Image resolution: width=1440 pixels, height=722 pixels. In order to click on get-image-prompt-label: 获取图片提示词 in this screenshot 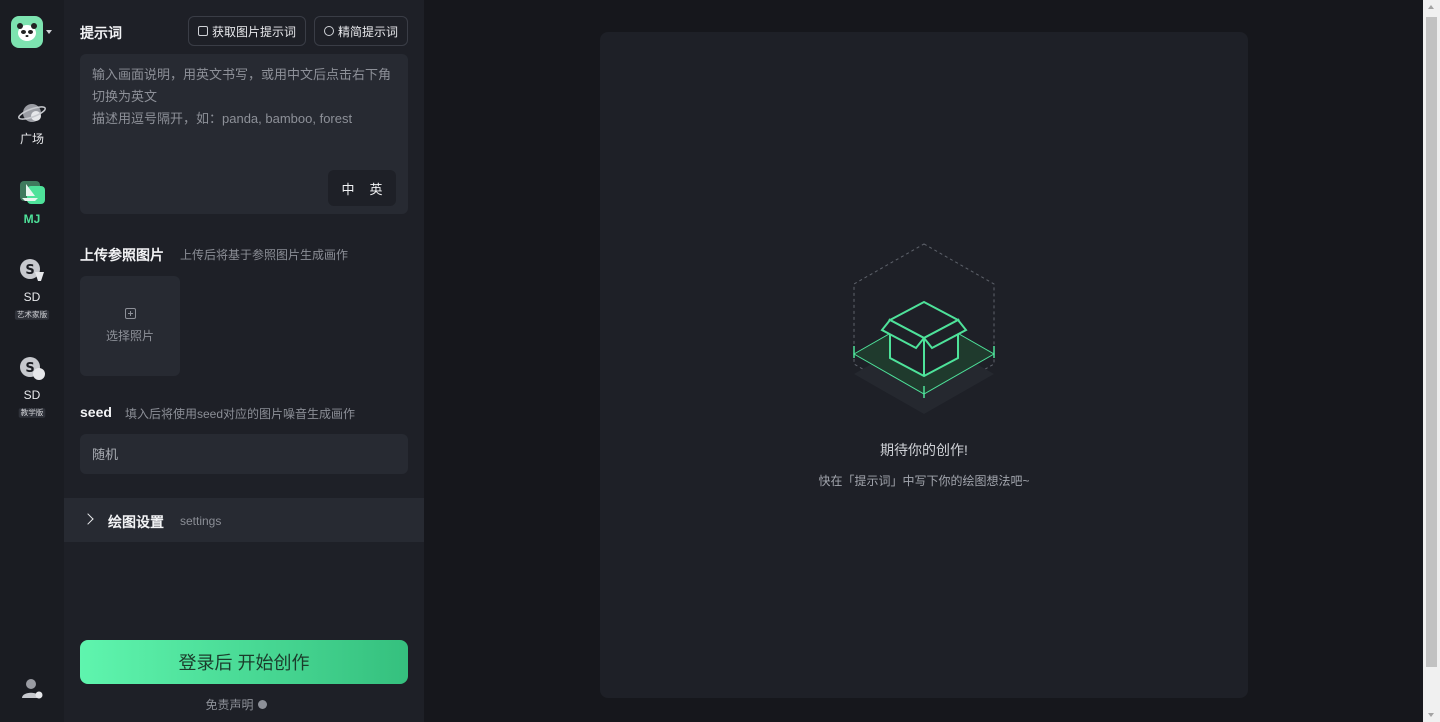, I will do `click(254, 31)`.